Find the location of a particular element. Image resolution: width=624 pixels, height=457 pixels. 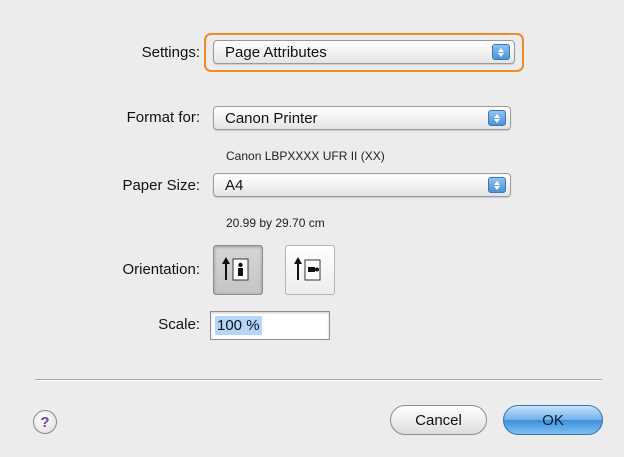

ok-button: OK is located at coordinates (553, 420).